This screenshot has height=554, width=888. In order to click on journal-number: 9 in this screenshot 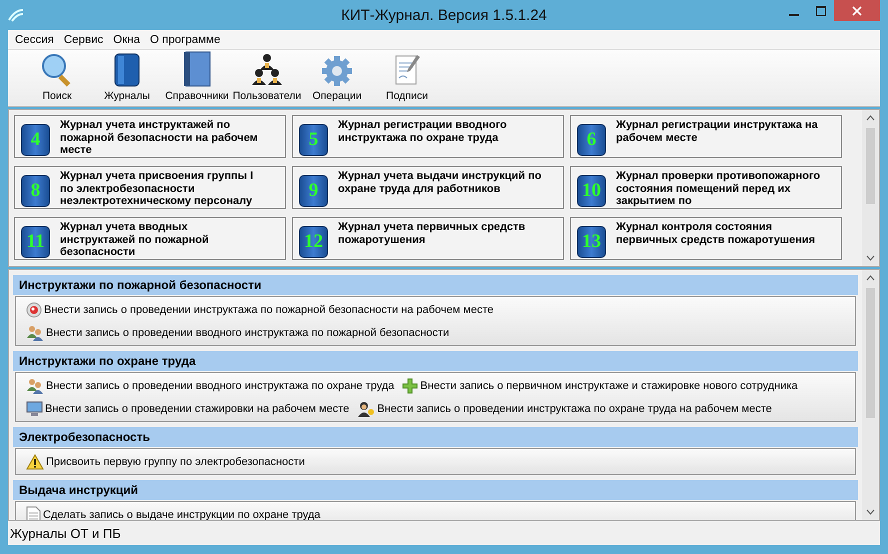, I will do `click(313, 191)`.